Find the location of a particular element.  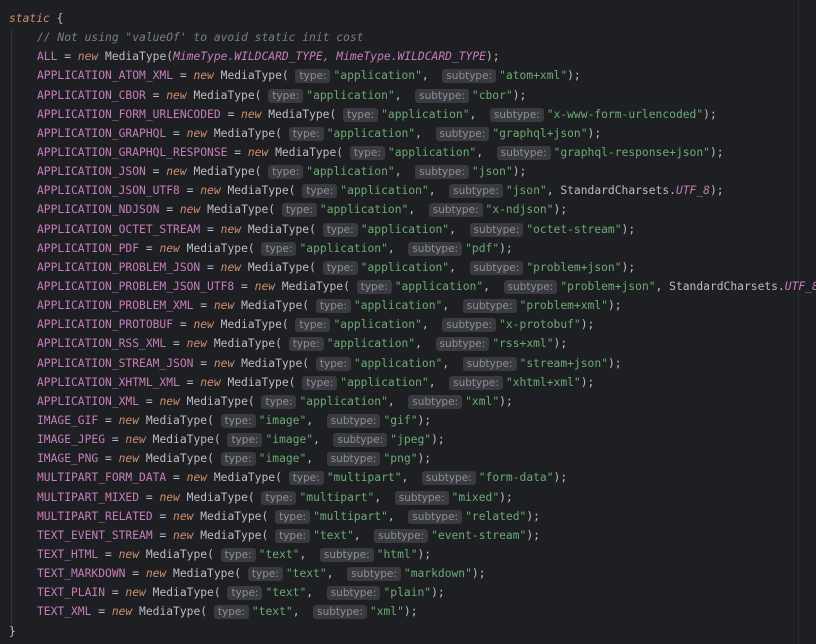

subtype-string: "pdf" is located at coordinates (482, 248).